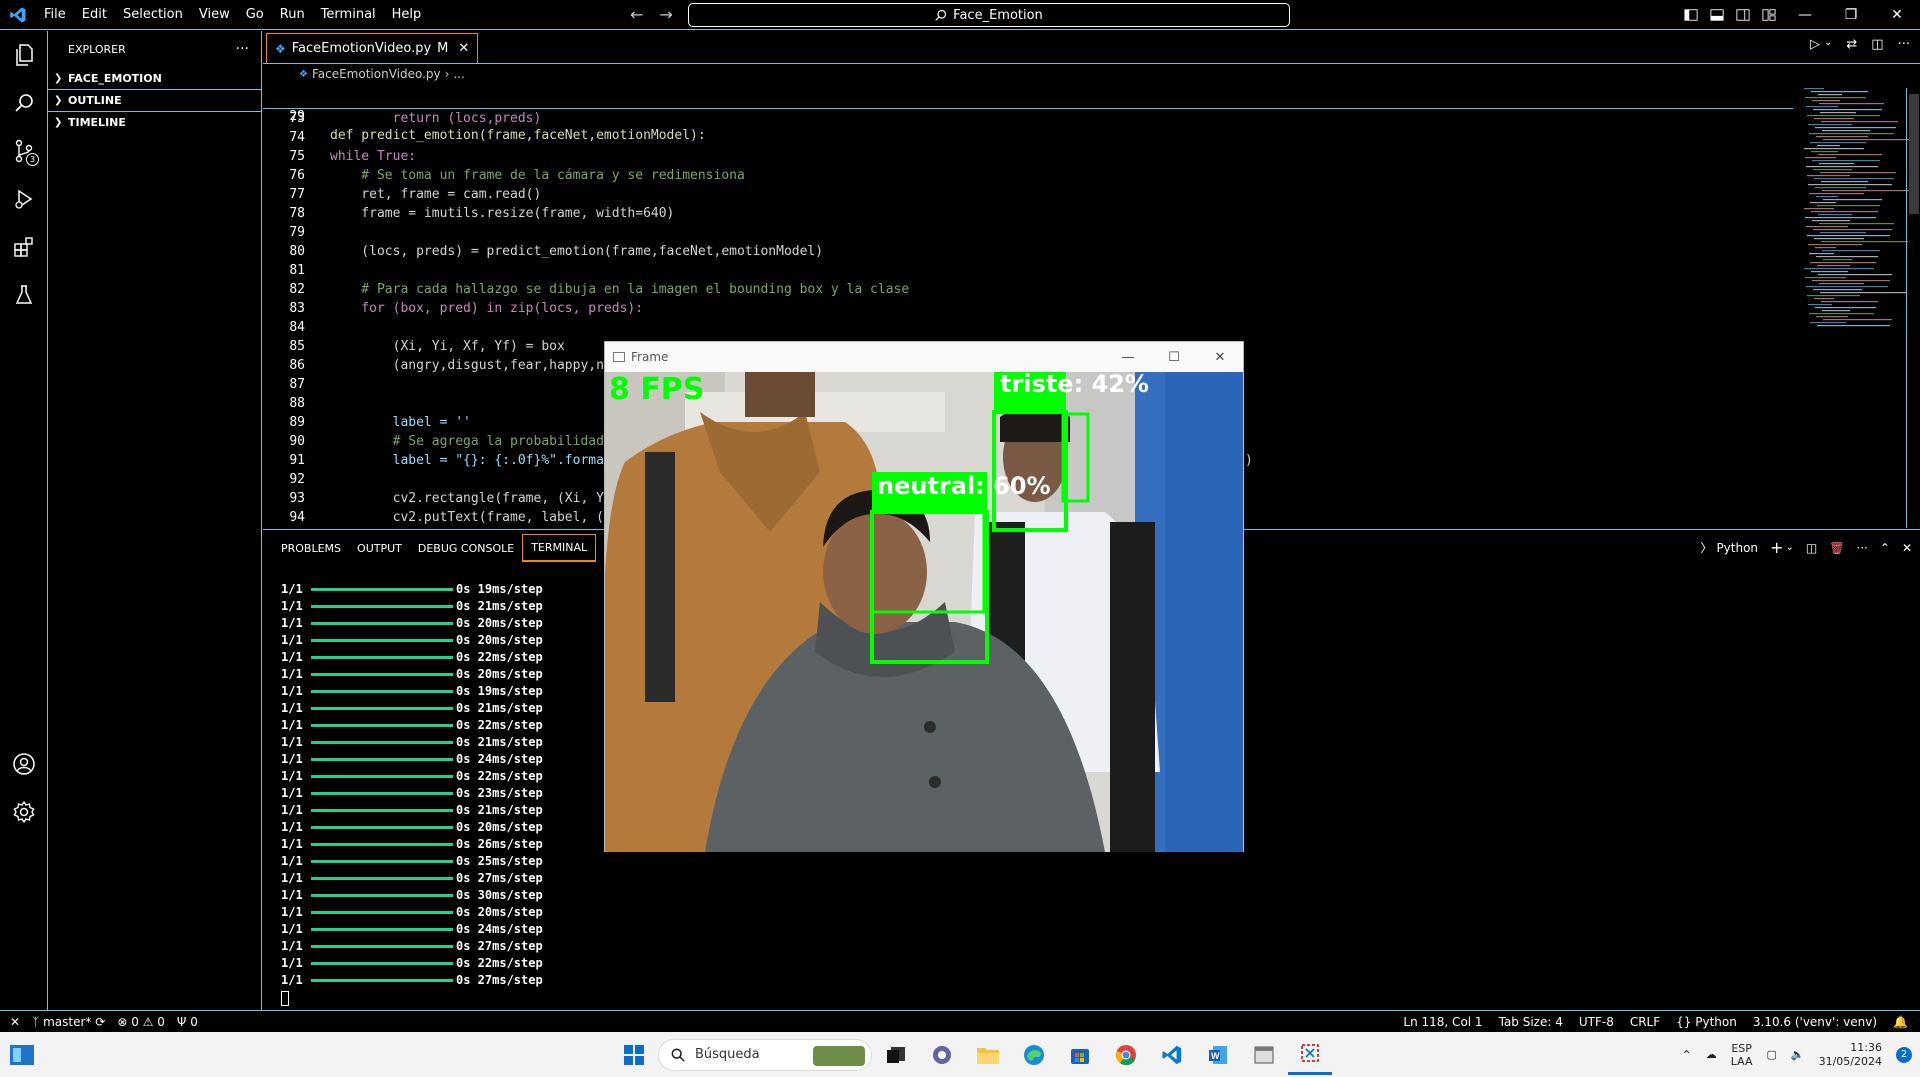  Describe the element at coordinates (94, 14) in the screenshot. I see `menu-edit: Edit` at that location.